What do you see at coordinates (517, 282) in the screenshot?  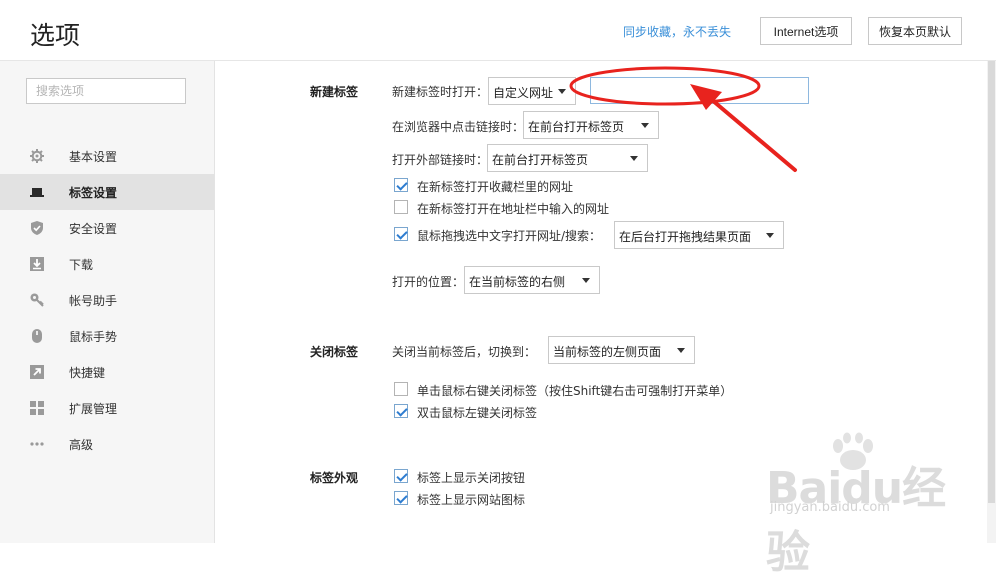 I see `select-value: 在当前标签的右侧` at bounding box center [517, 282].